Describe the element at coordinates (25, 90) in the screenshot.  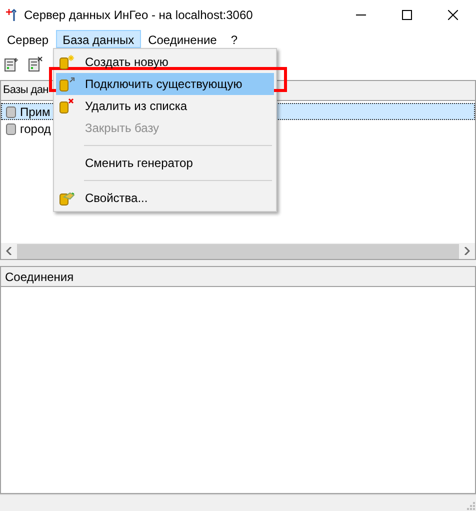
I see `panel-header: Базы дан` at that location.